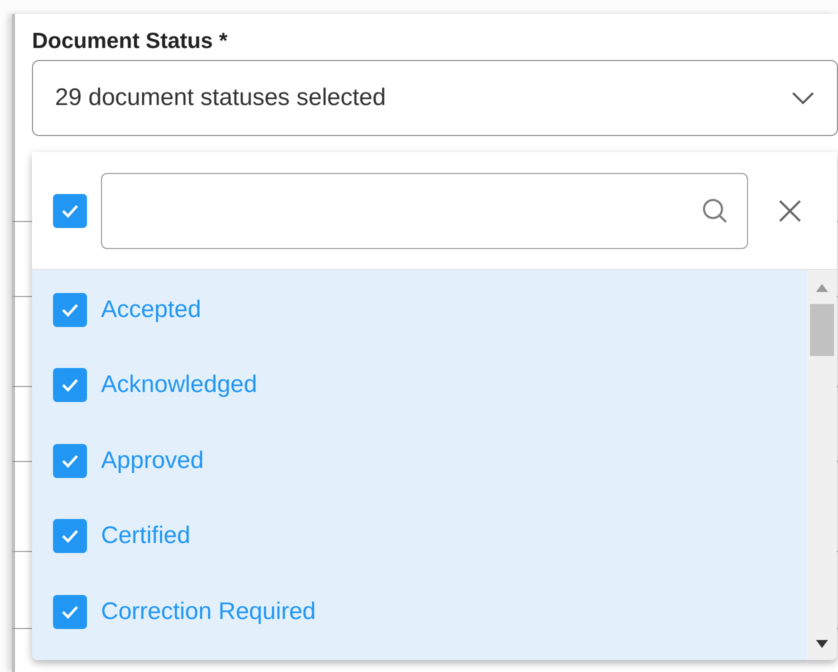 This screenshot has height=672, width=838. What do you see at coordinates (130, 41) in the screenshot?
I see `field-label: Document Status *` at bounding box center [130, 41].